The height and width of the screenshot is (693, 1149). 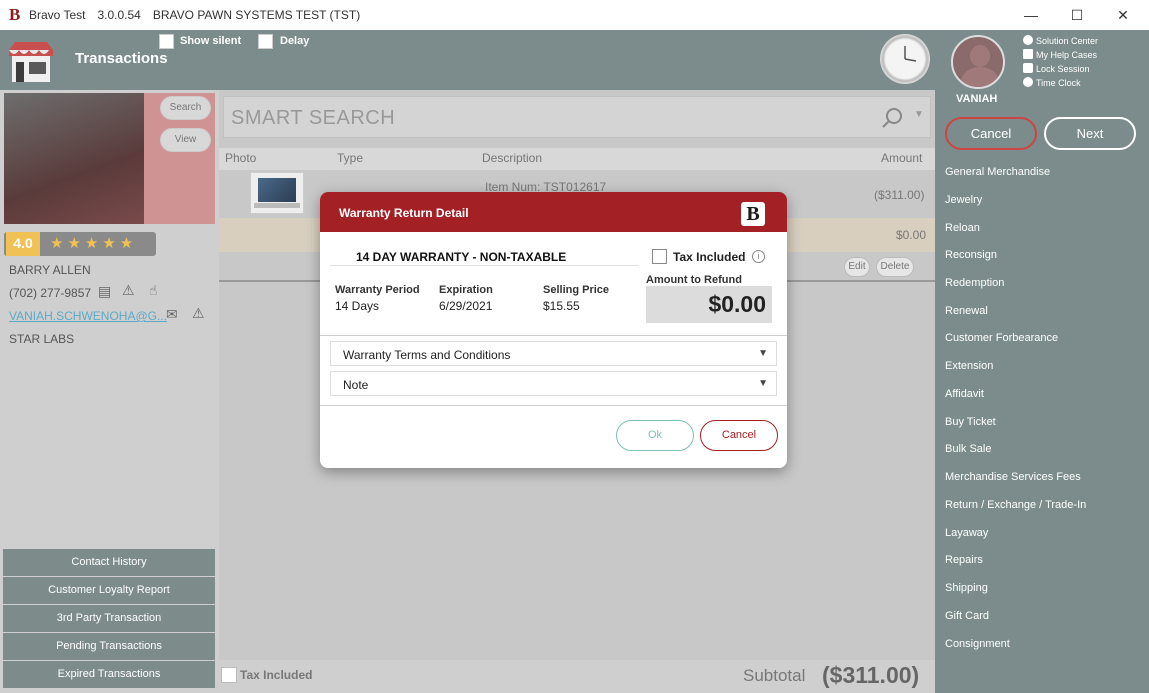 What do you see at coordinates (256, 15) in the screenshot?
I see `system-name: BRAVO PAWN SYSTEMS TEST (TST)` at bounding box center [256, 15].